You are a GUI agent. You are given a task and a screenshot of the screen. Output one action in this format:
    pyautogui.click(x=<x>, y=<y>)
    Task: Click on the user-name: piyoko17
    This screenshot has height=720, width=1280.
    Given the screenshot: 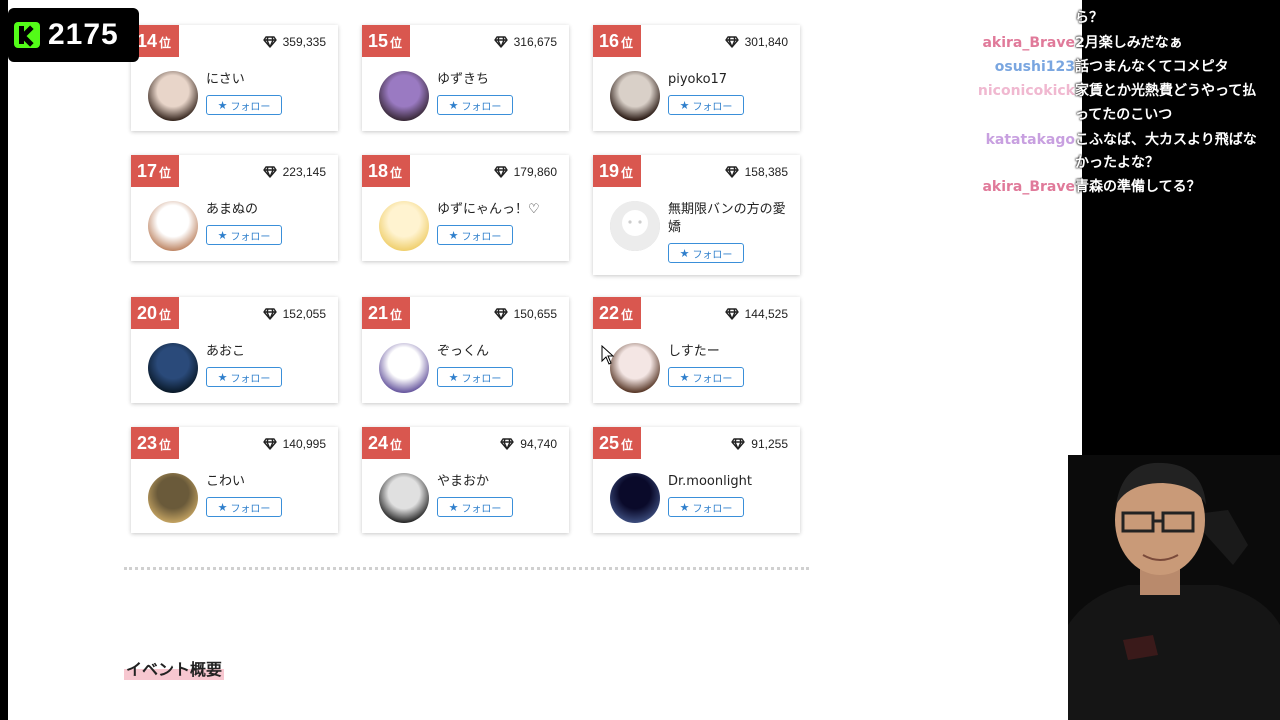 What is the action you would take?
    pyautogui.click(x=730, y=80)
    